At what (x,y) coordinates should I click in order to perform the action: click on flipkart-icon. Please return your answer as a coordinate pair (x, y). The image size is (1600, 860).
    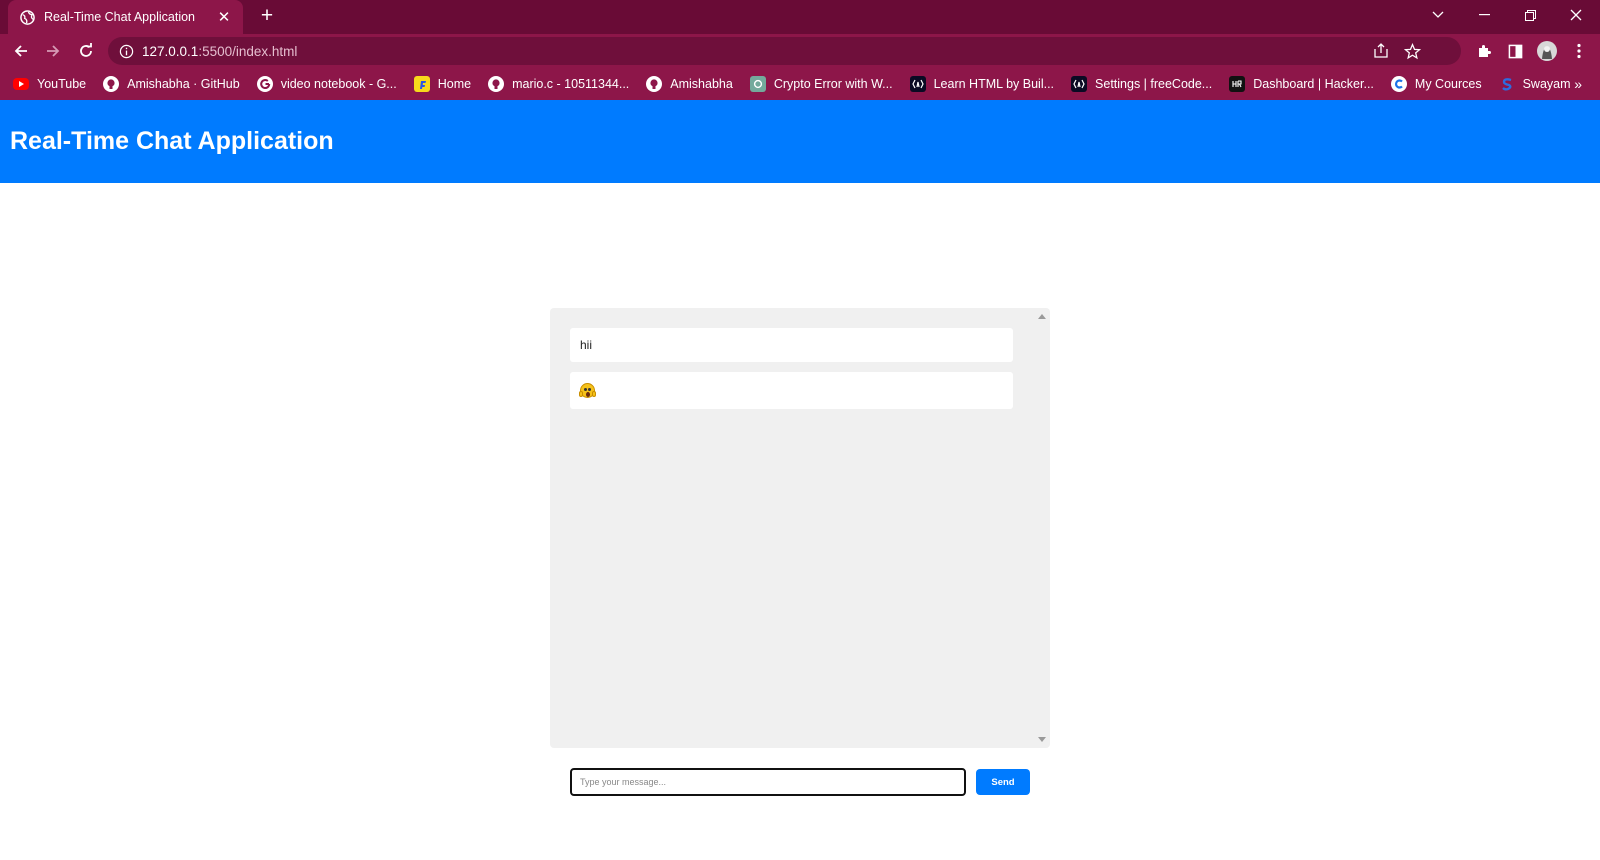
    Looking at the image, I should click on (421, 84).